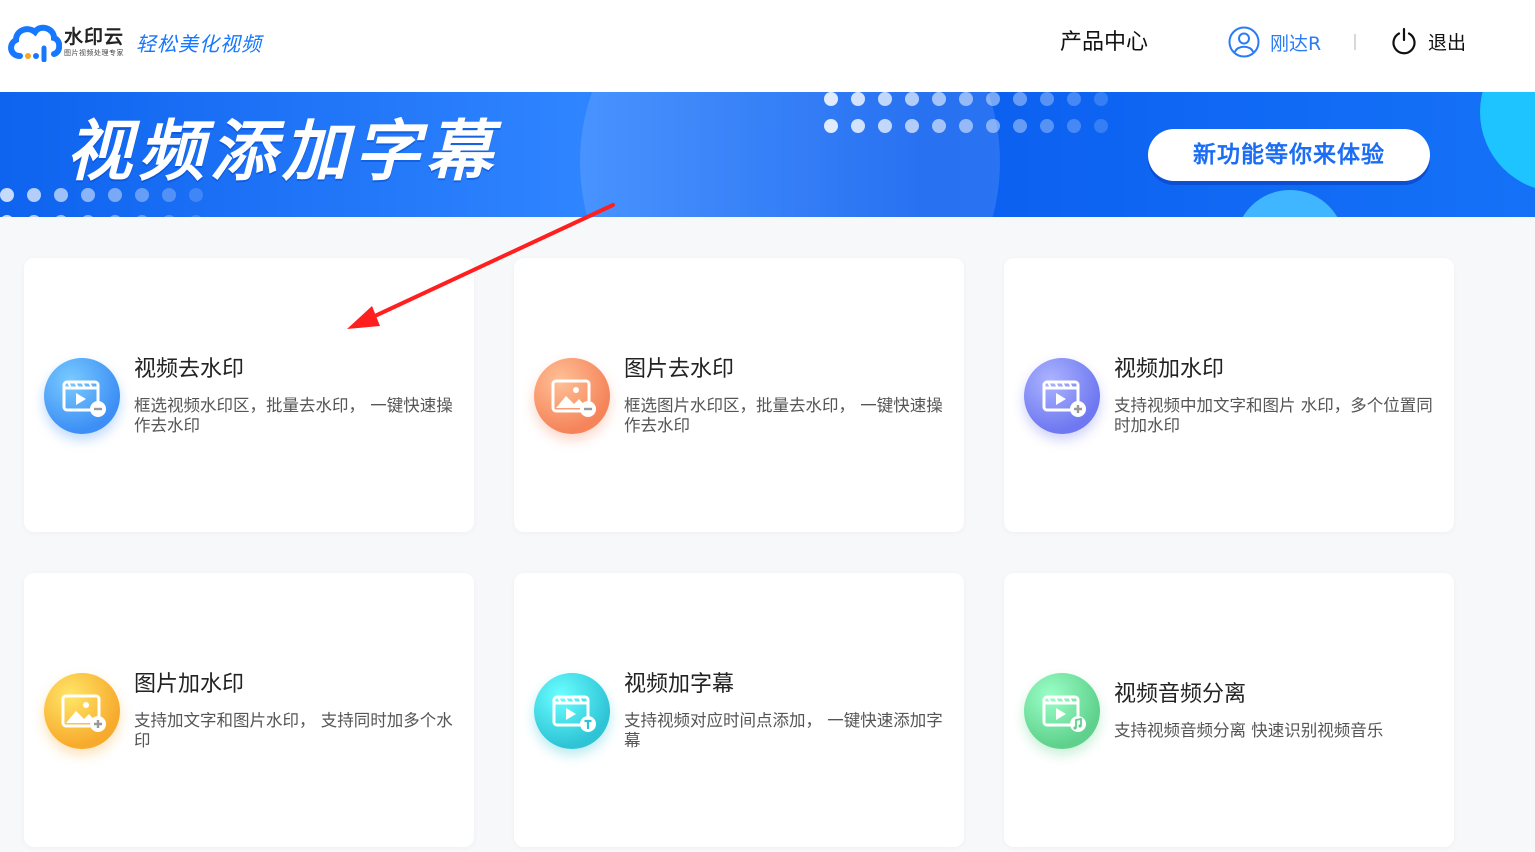  I want to click on card-description: 支持视频音频分离 快速识别视频音乐, so click(1249, 730).